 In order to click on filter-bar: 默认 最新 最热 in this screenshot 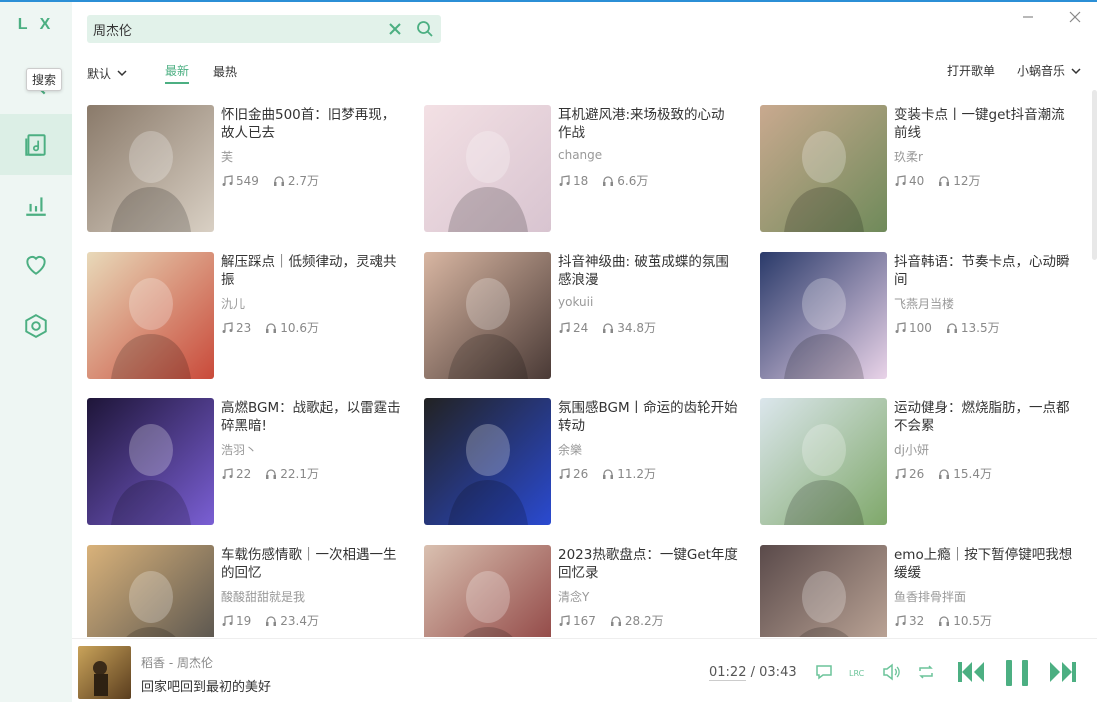, I will do `click(174, 73)`.